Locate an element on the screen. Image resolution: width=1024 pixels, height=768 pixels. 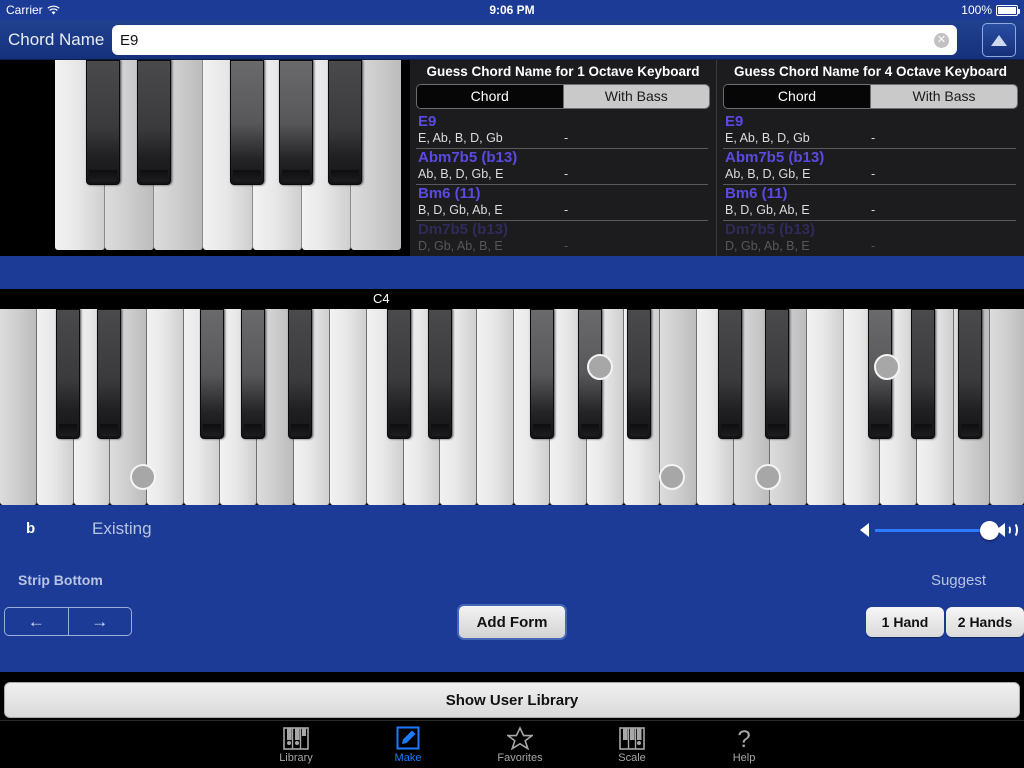
star-icon is located at coordinates (520, 738).